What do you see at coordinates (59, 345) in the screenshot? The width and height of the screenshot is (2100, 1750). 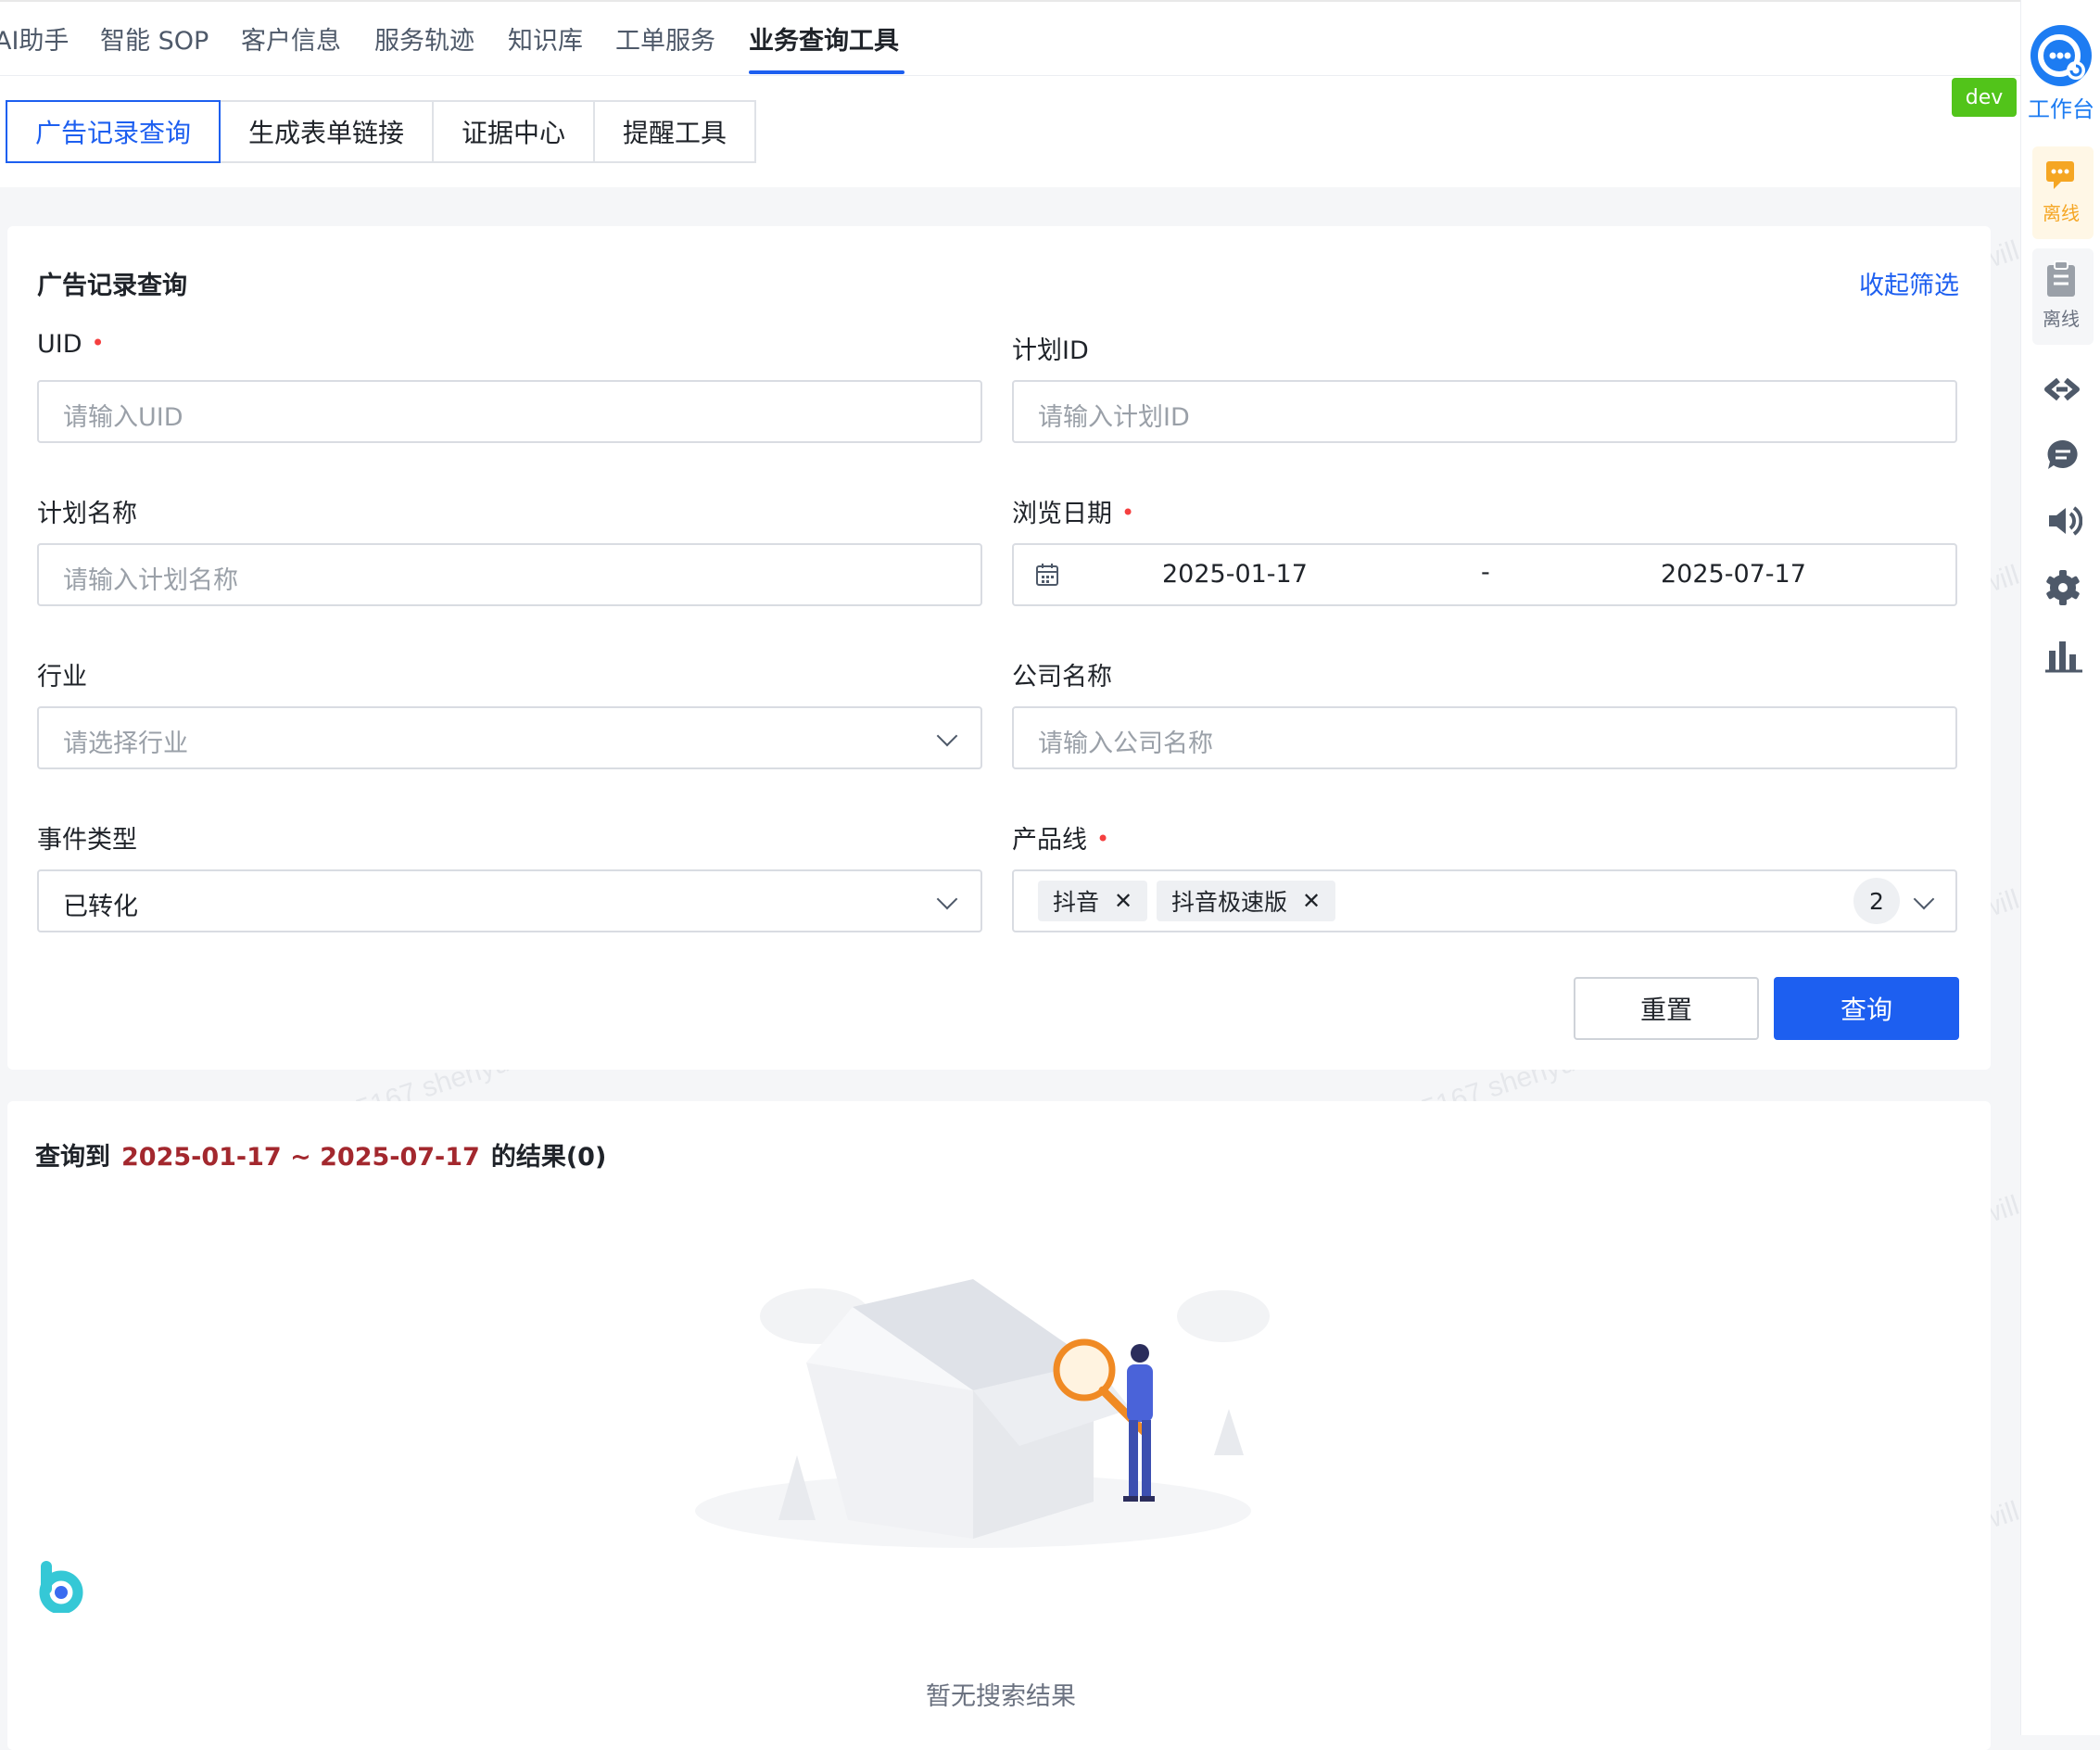 I see `uid-label-text: UID` at bounding box center [59, 345].